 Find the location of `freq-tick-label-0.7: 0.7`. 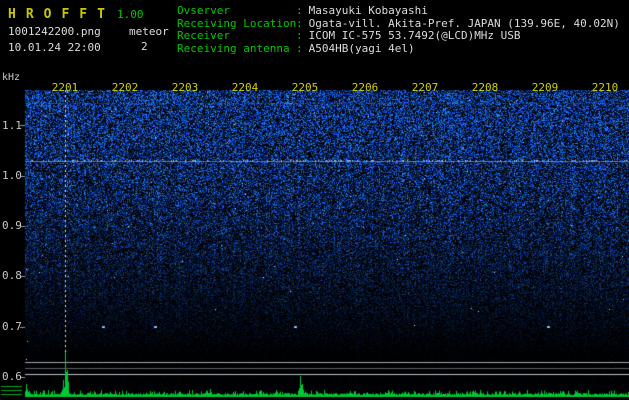

freq-tick-label-0.7: 0.7 is located at coordinates (12, 326).